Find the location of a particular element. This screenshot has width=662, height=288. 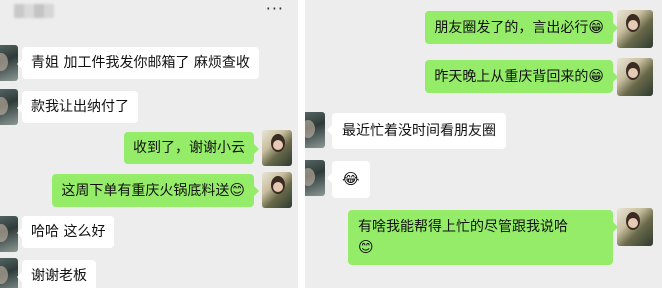

message-bubble: 这周下单有重庆火锅底料送😊 is located at coordinates (155, 190).